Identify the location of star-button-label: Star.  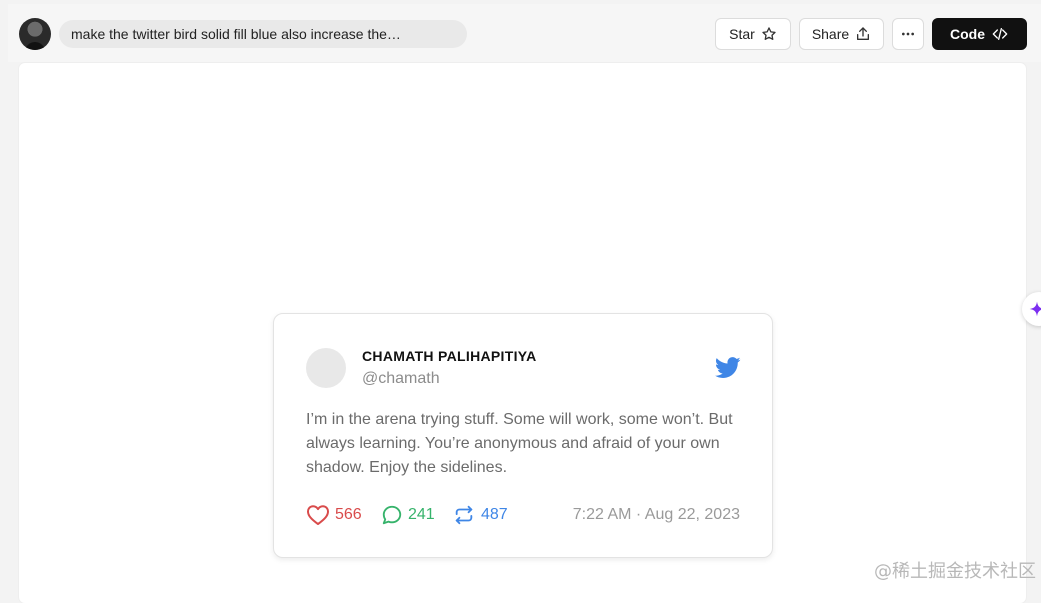
(742, 34).